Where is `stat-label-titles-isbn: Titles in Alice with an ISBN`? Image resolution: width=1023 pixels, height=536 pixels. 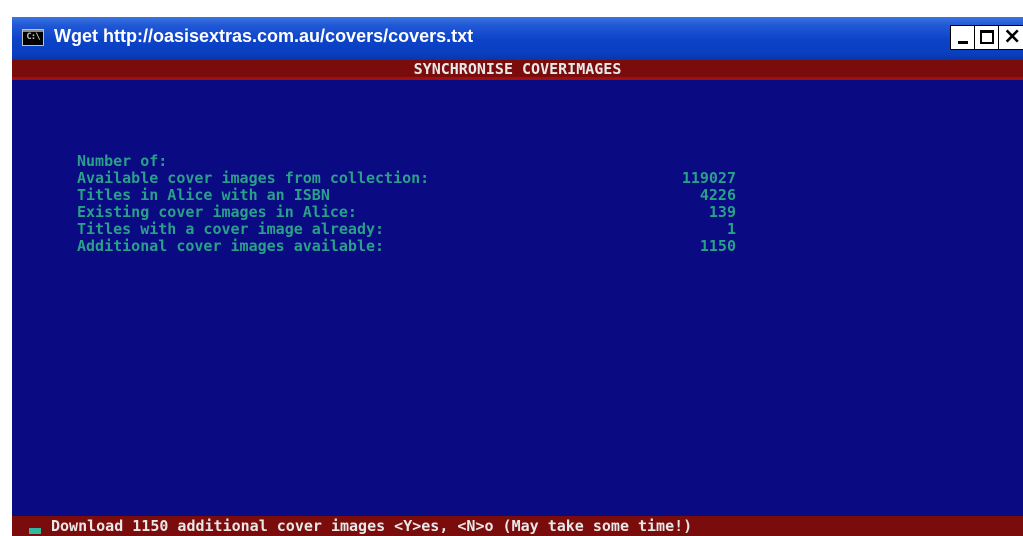 stat-label-titles-isbn: Titles in Alice with an ISBN is located at coordinates (203, 195).